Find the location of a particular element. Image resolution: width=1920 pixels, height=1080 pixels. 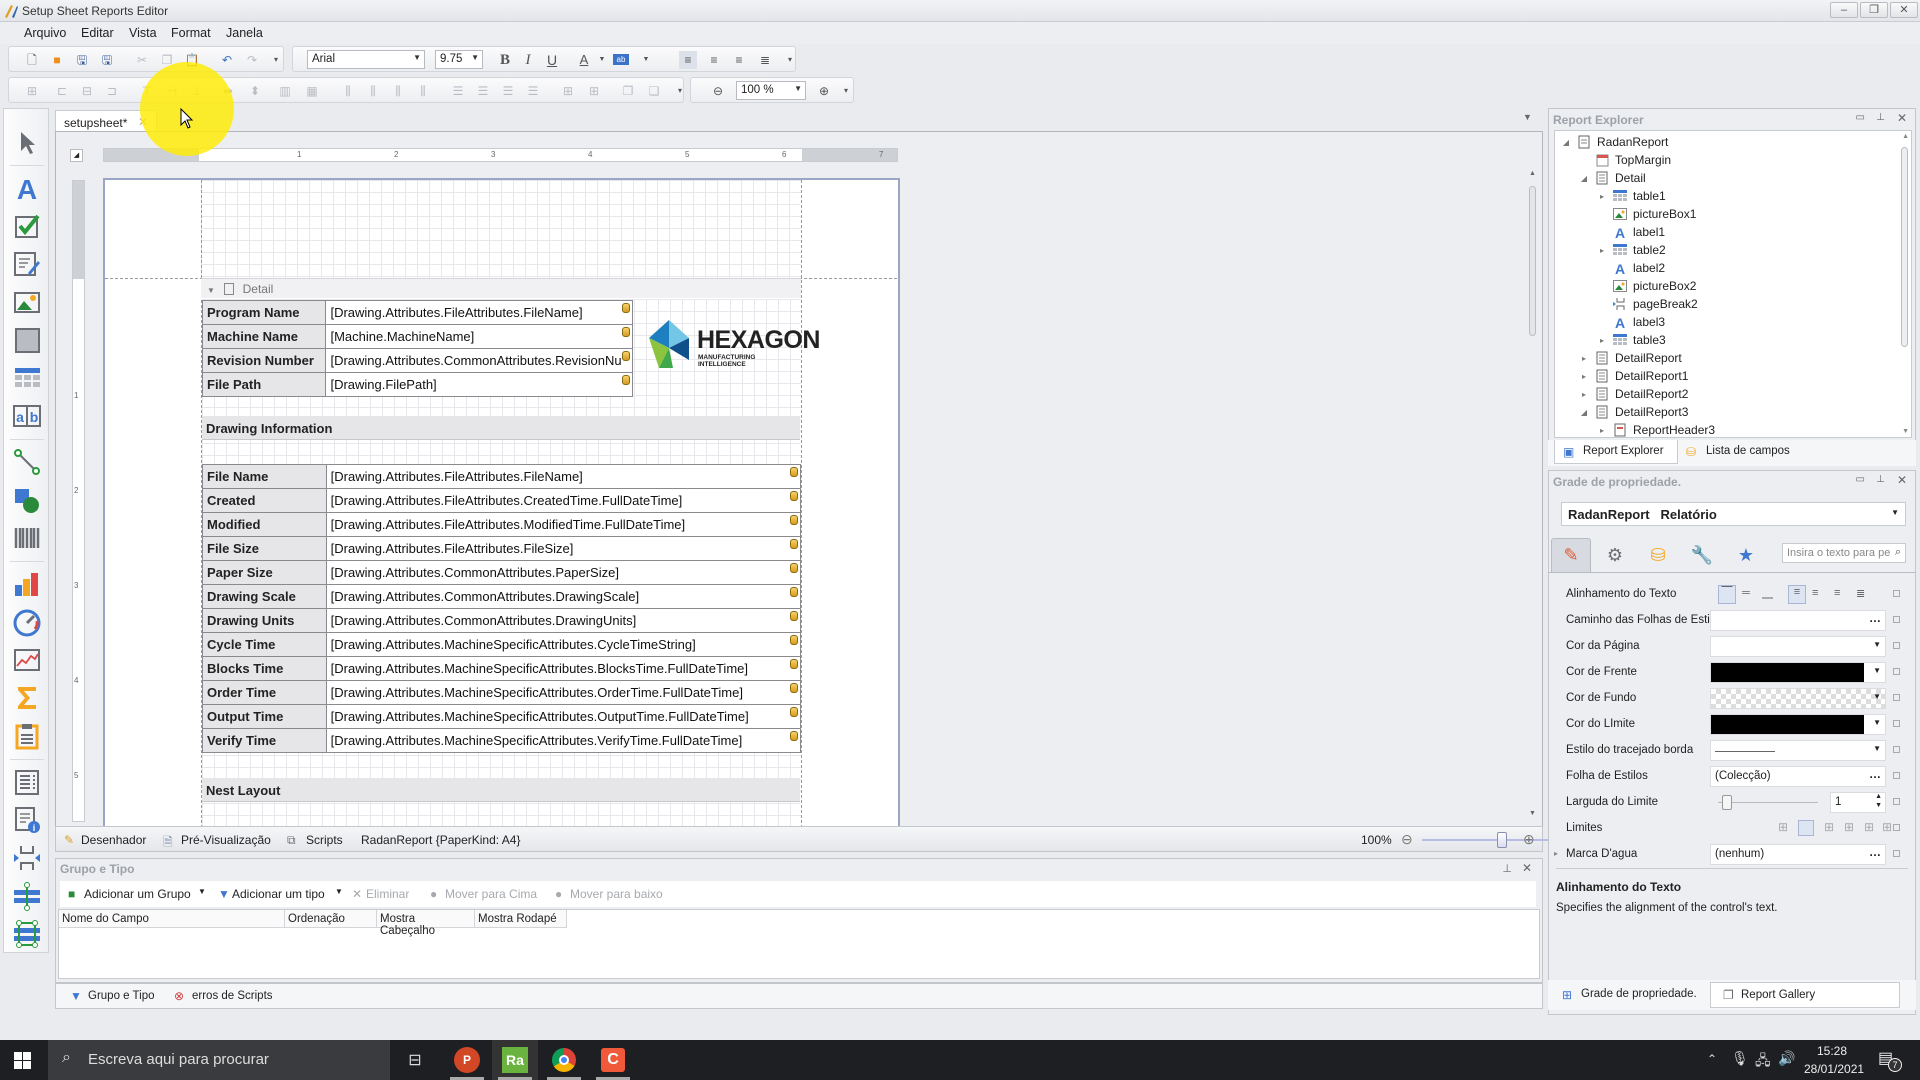

row-label-cell: Modified is located at coordinates (264, 524).